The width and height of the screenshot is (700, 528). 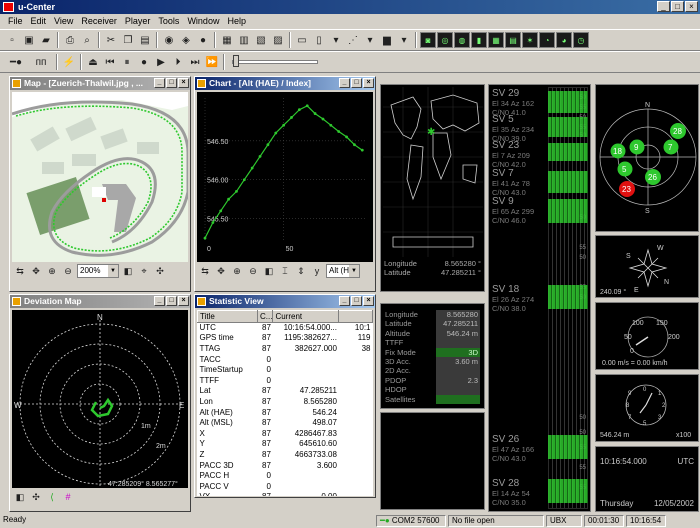 What do you see at coordinates (160, 271) in the screenshot?
I see `map-fit-icon: ✣` at bounding box center [160, 271].